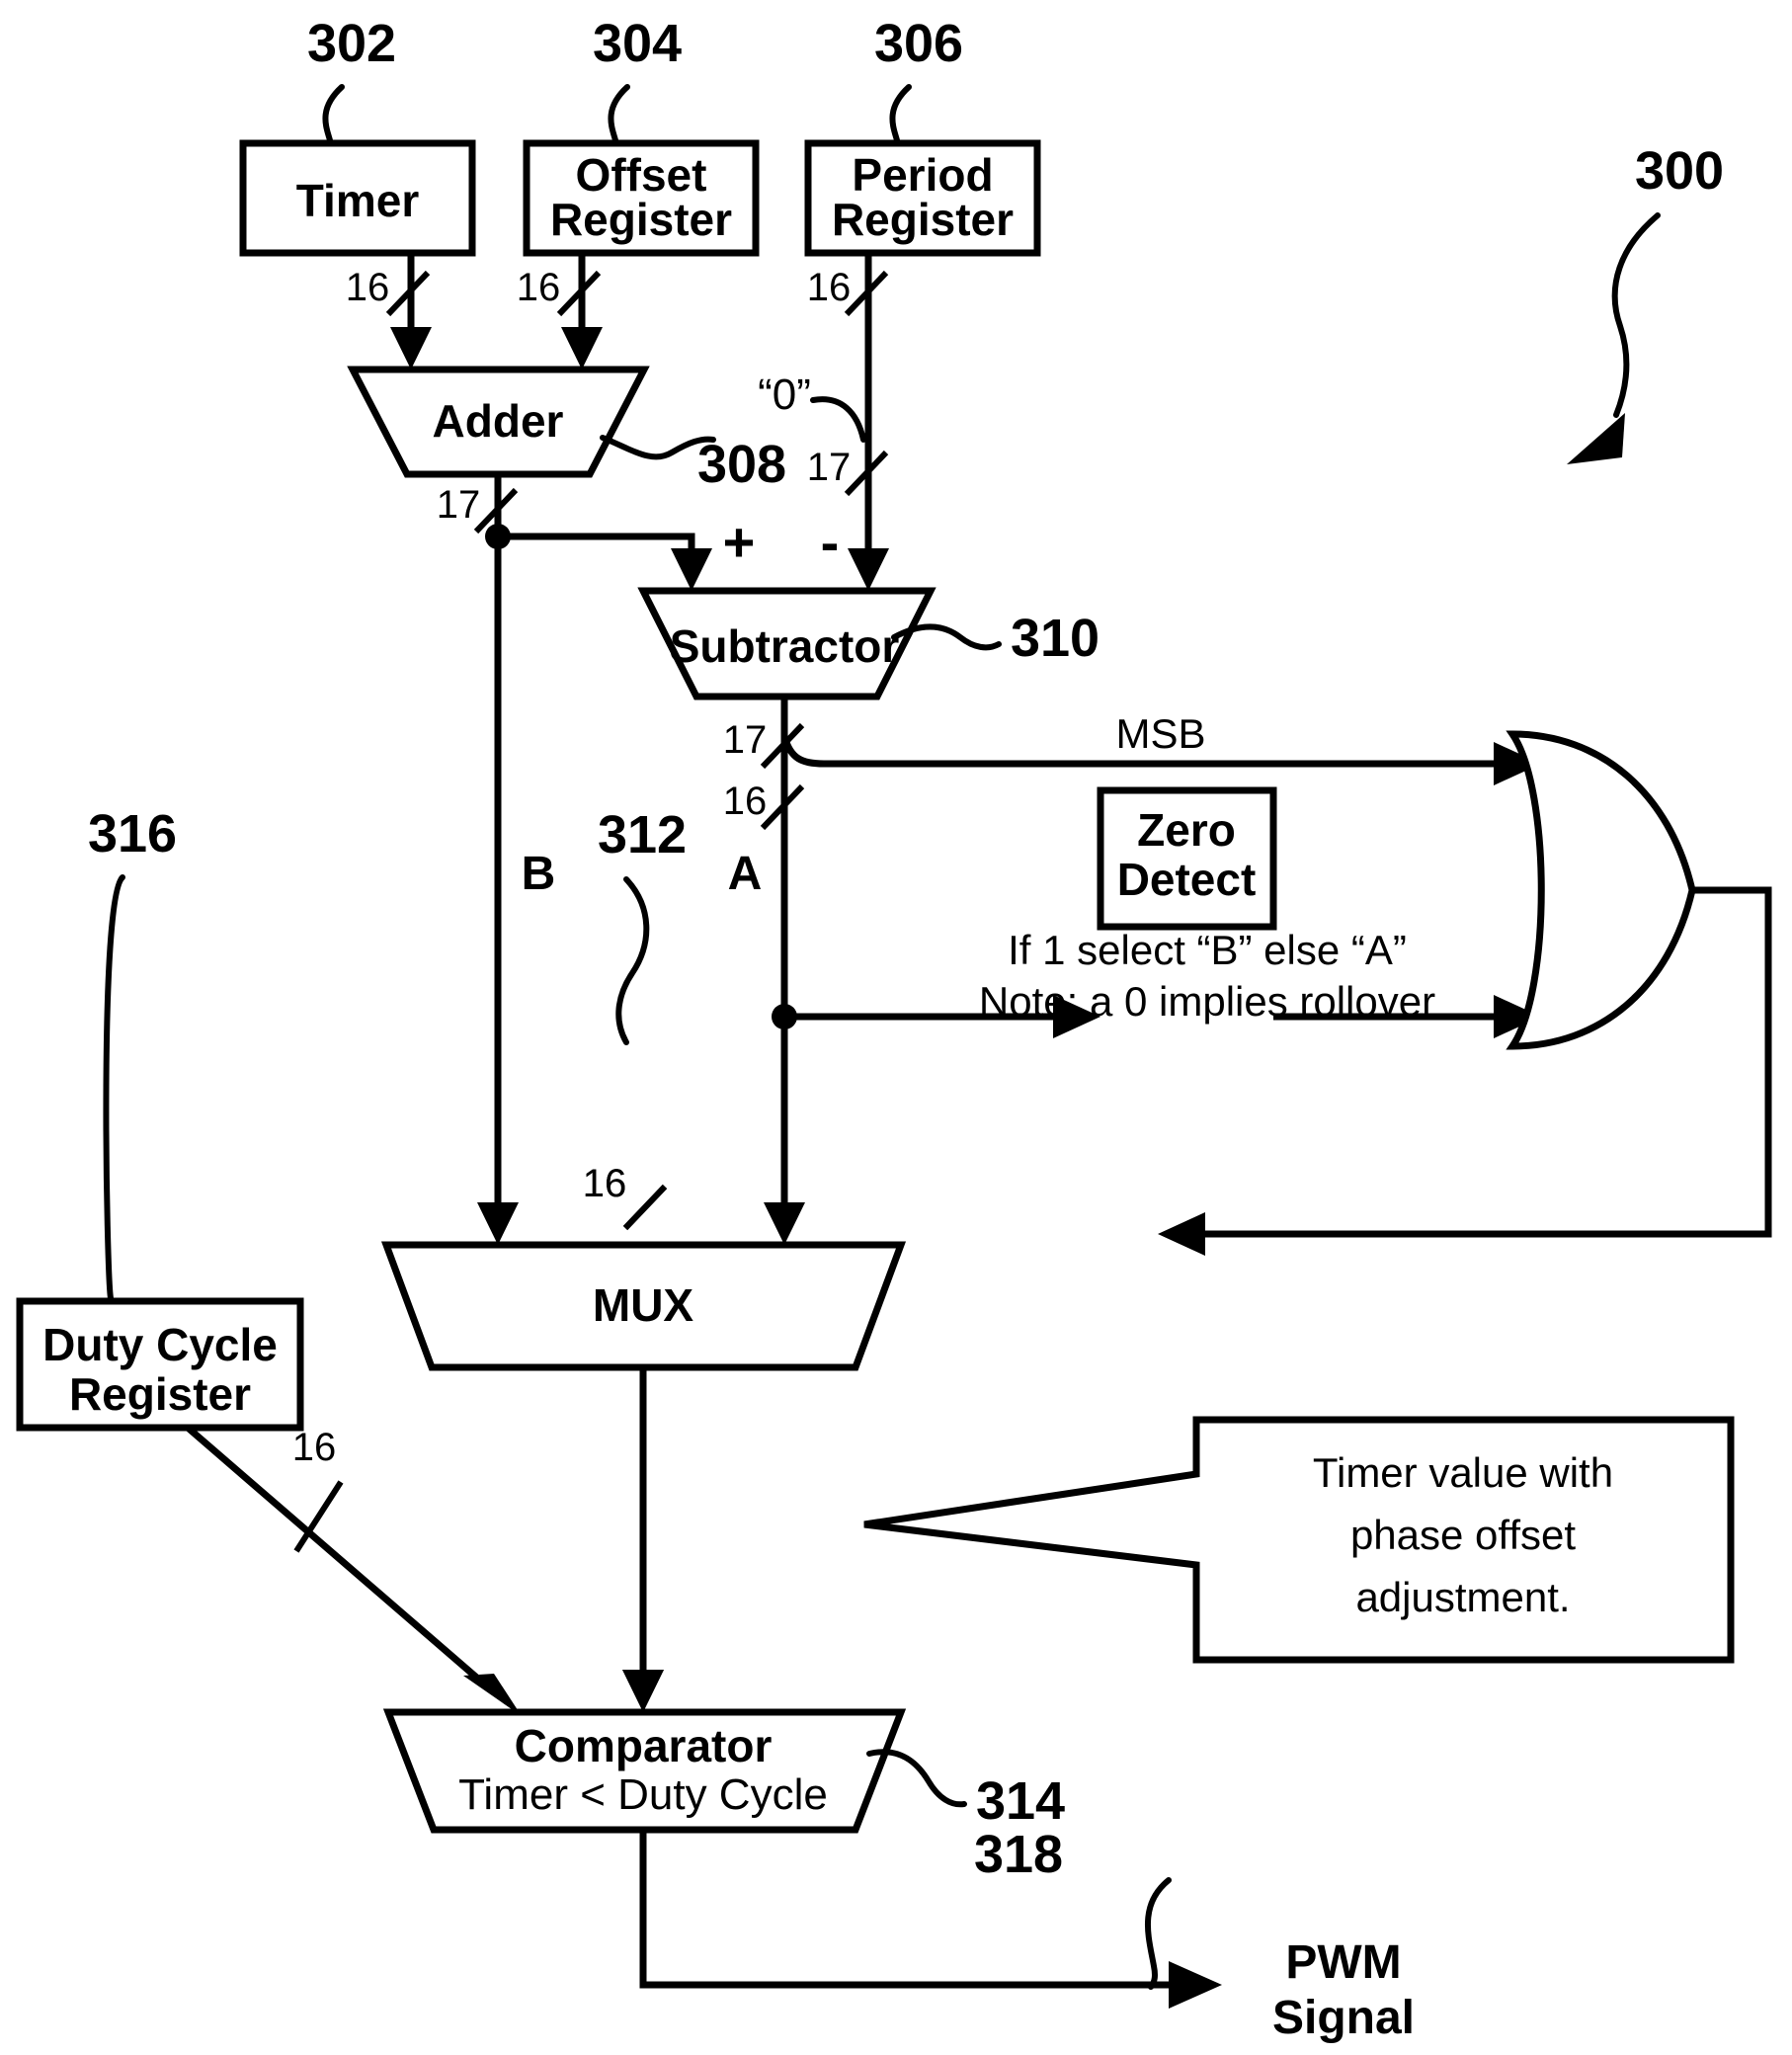 Image resolution: width=1792 pixels, height=2055 pixels. Describe the element at coordinates (643, 1795) in the screenshot. I see `comparator-label-line2: Timer < Duty Cycle` at that location.